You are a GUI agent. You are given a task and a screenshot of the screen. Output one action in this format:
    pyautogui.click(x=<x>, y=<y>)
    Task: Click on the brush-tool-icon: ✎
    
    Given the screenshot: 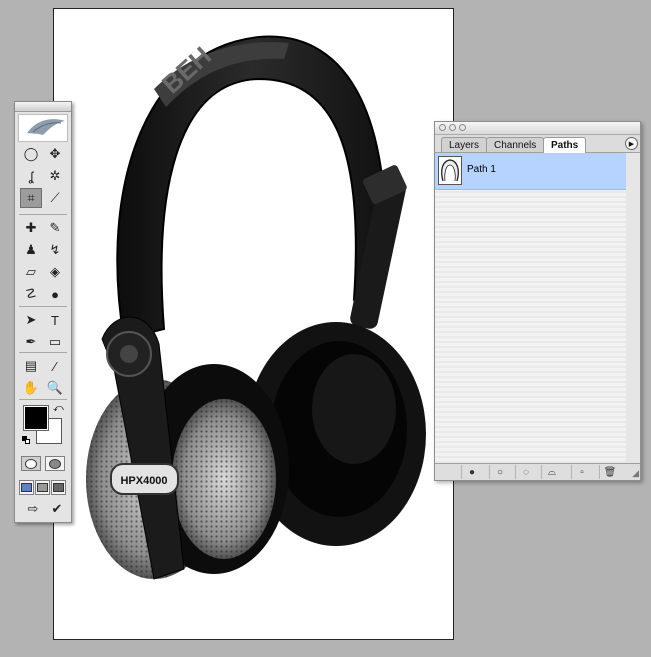 What is the action you would take?
    pyautogui.click(x=55, y=228)
    